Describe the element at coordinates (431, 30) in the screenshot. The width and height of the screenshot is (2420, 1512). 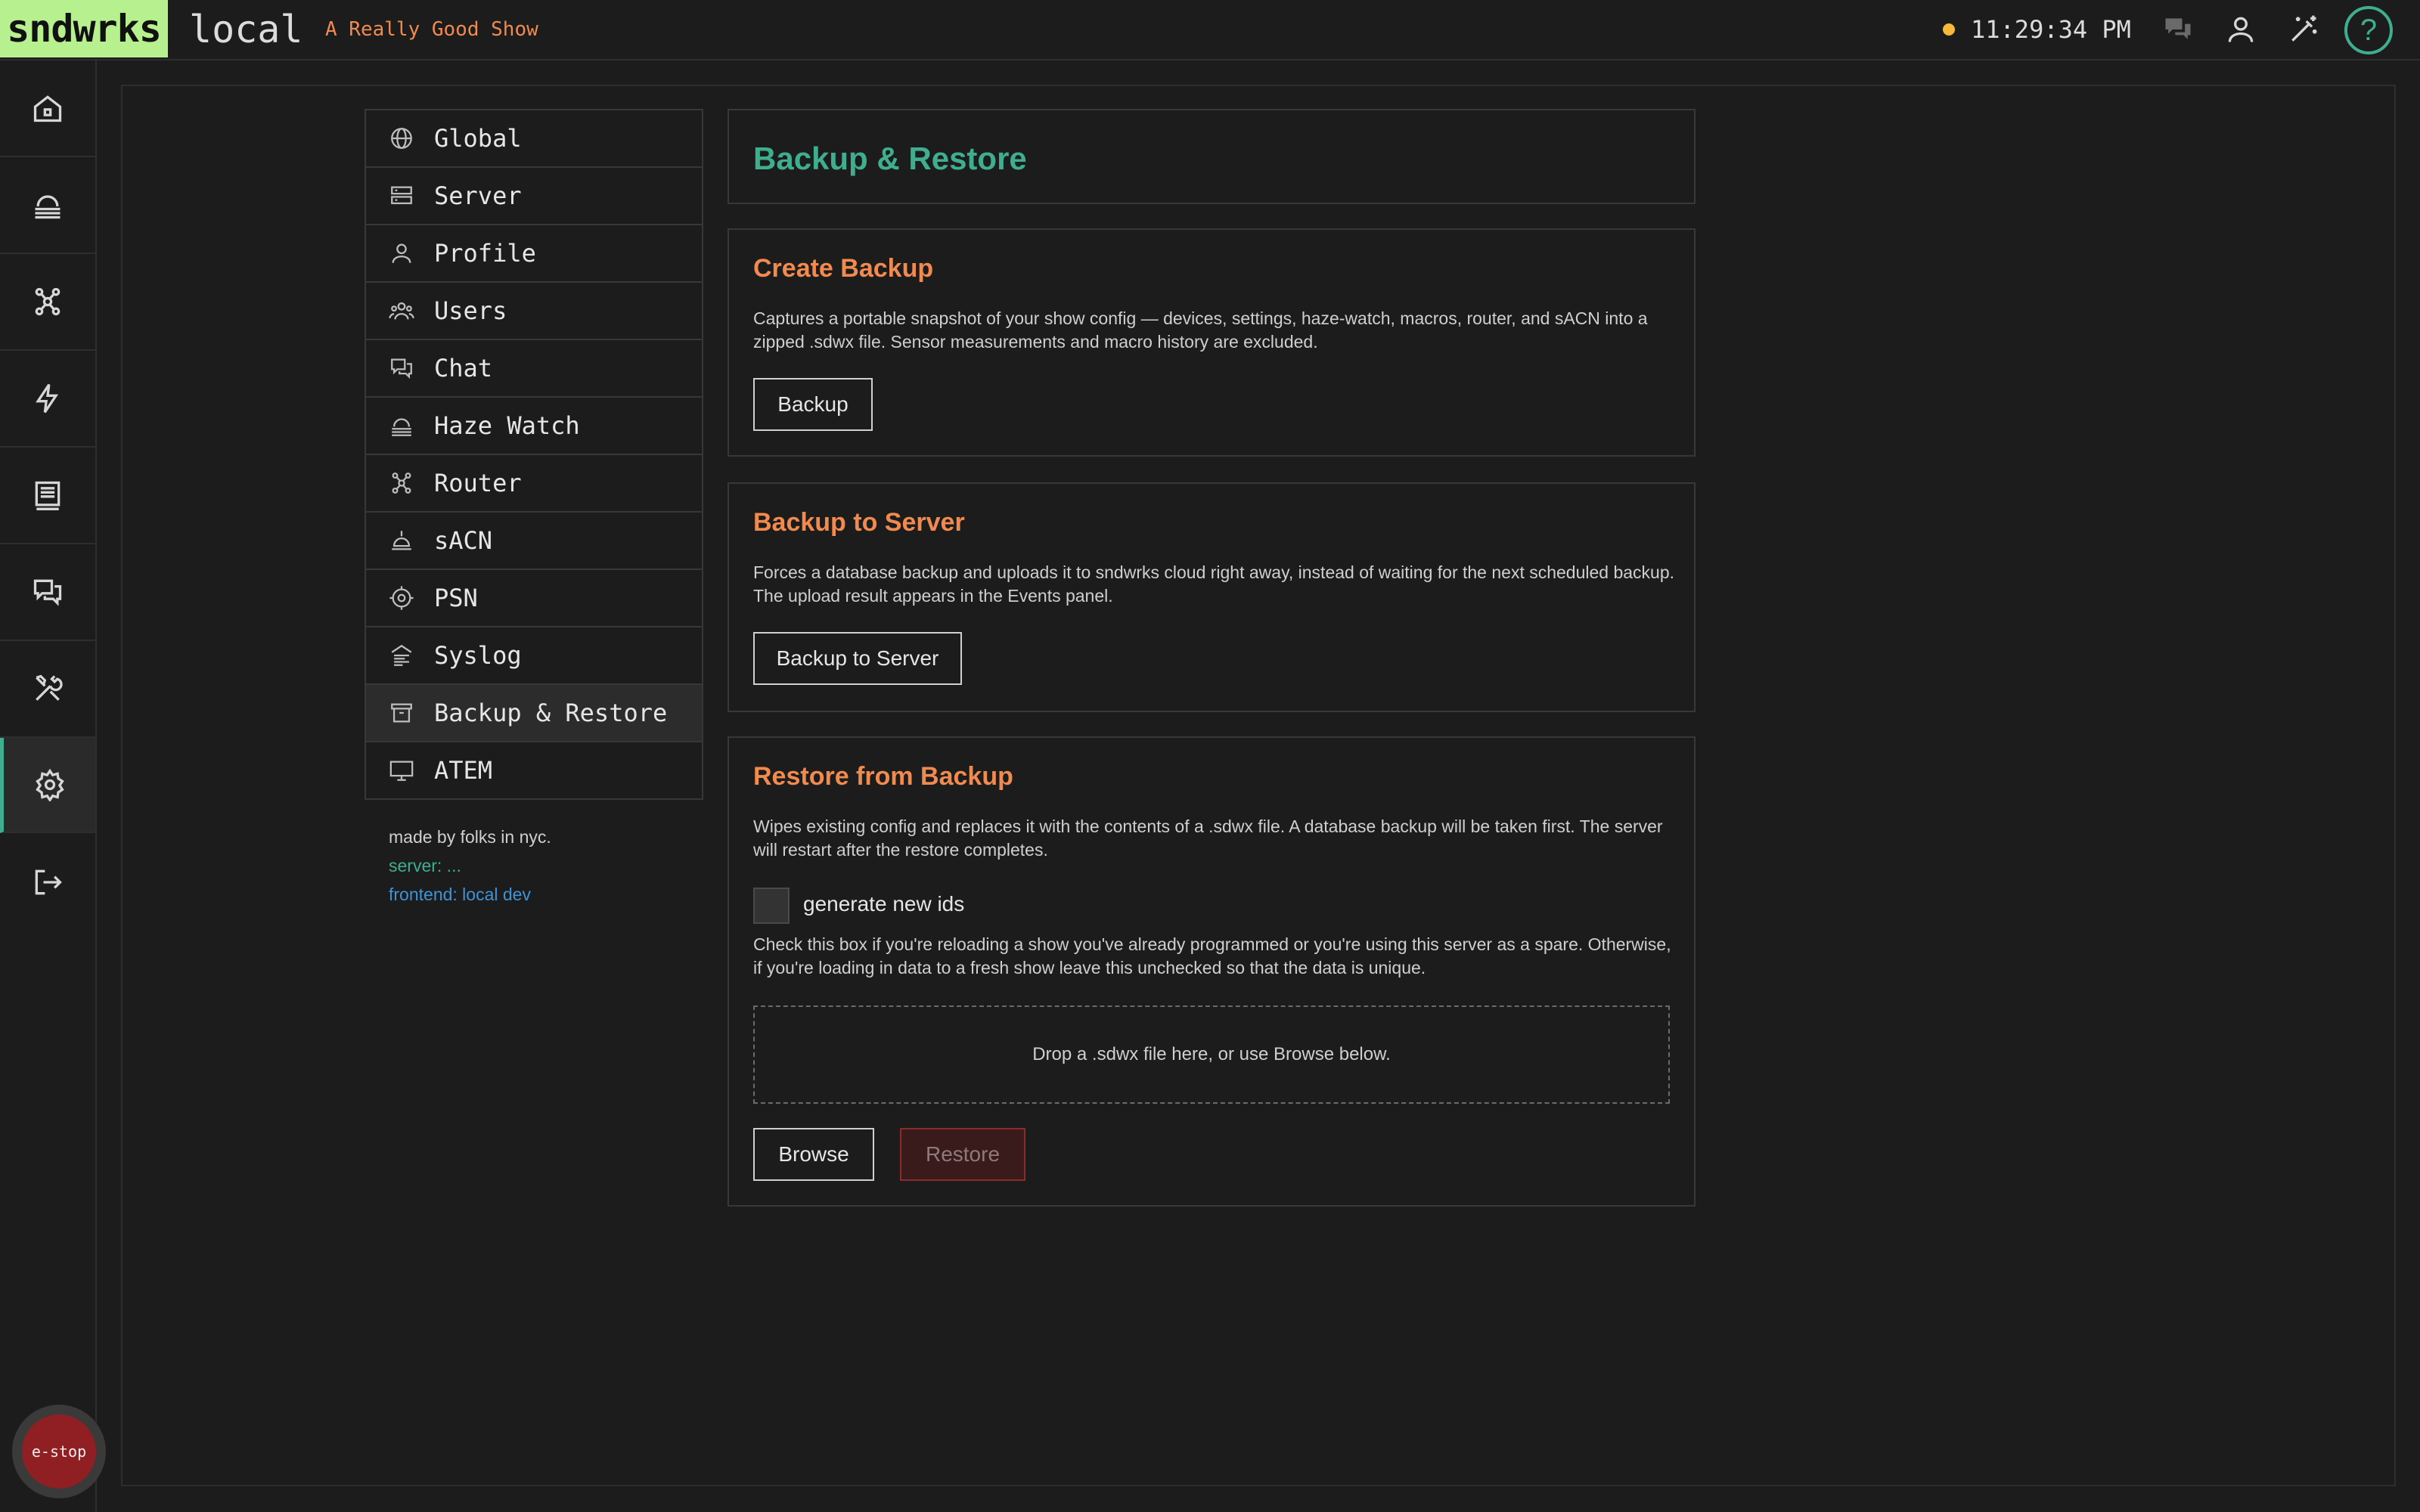
I see `show-name: A Really Good Show` at that location.